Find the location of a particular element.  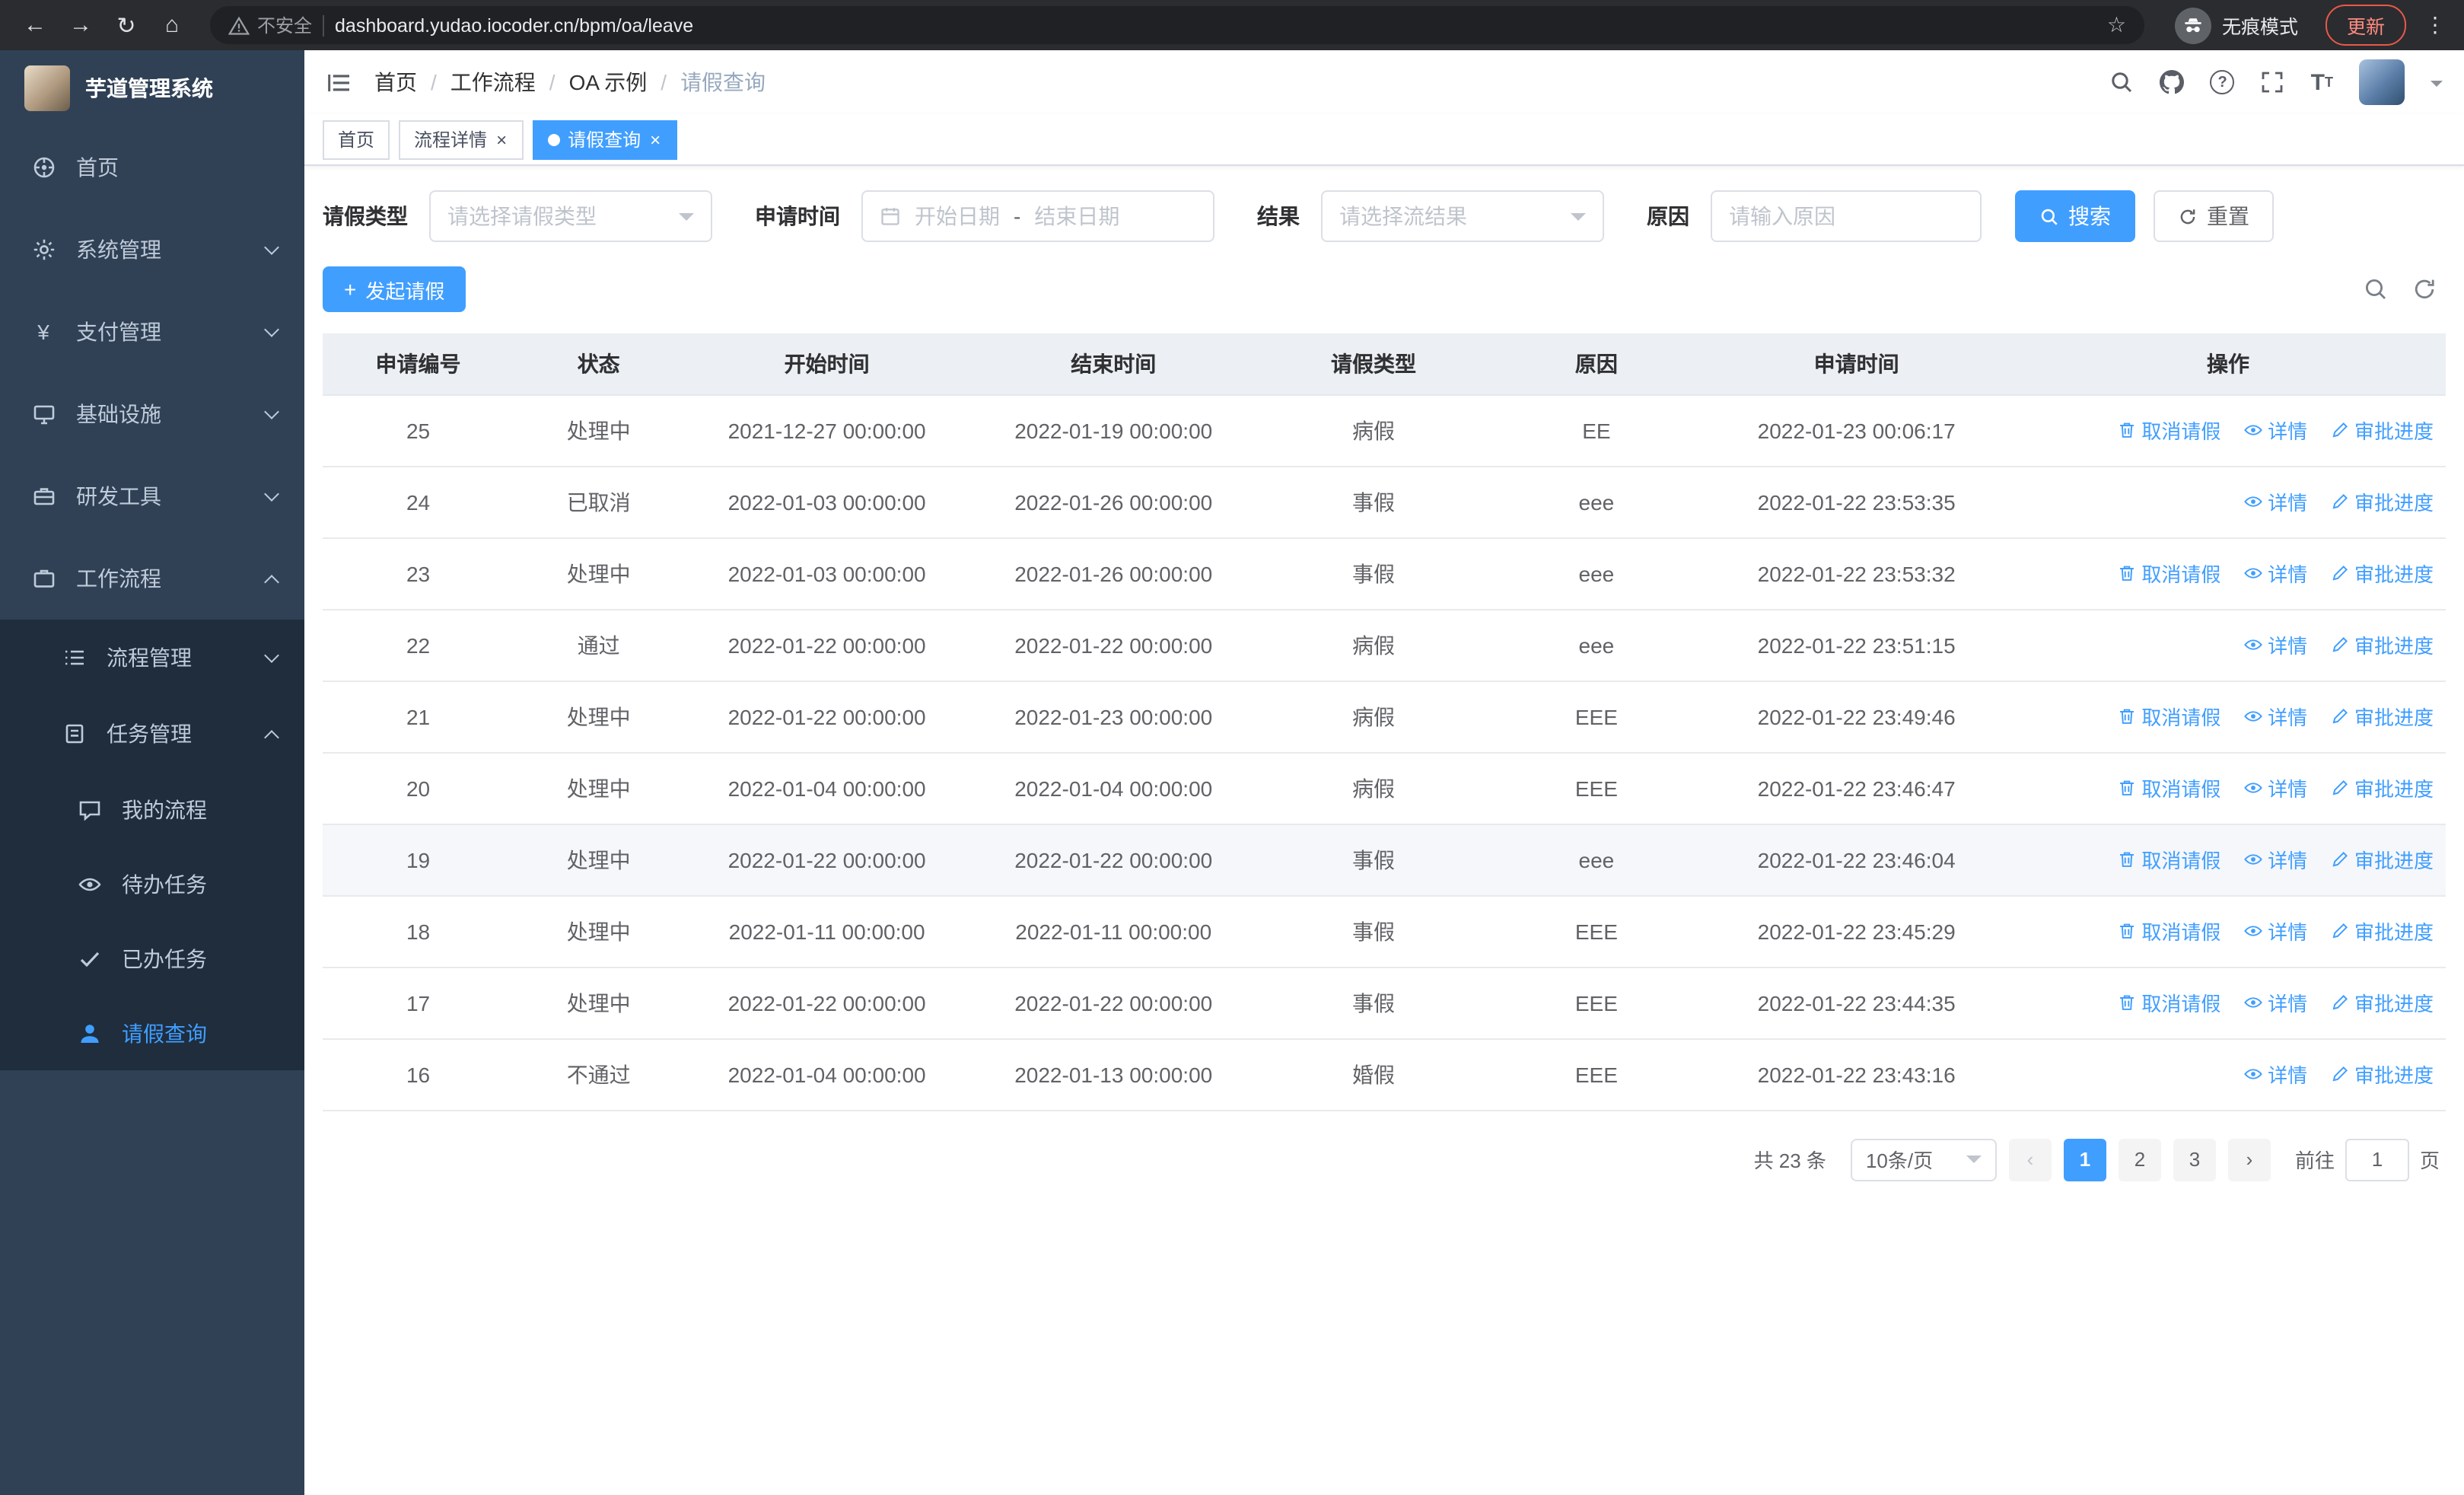

github-icon is located at coordinates (2172, 82).